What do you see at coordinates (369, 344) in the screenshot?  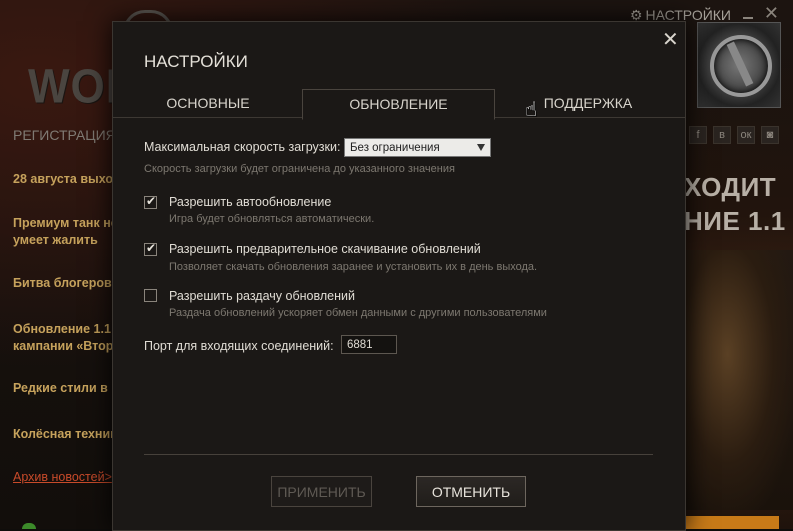 I see `port-input: 6881` at bounding box center [369, 344].